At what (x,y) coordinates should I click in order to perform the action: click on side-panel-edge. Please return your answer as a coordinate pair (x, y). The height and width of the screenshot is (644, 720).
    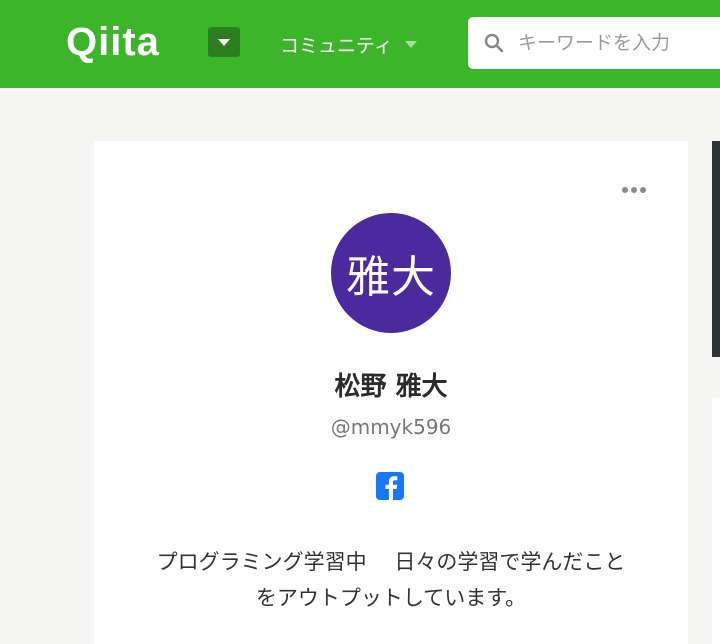
    Looking at the image, I should click on (716, 249).